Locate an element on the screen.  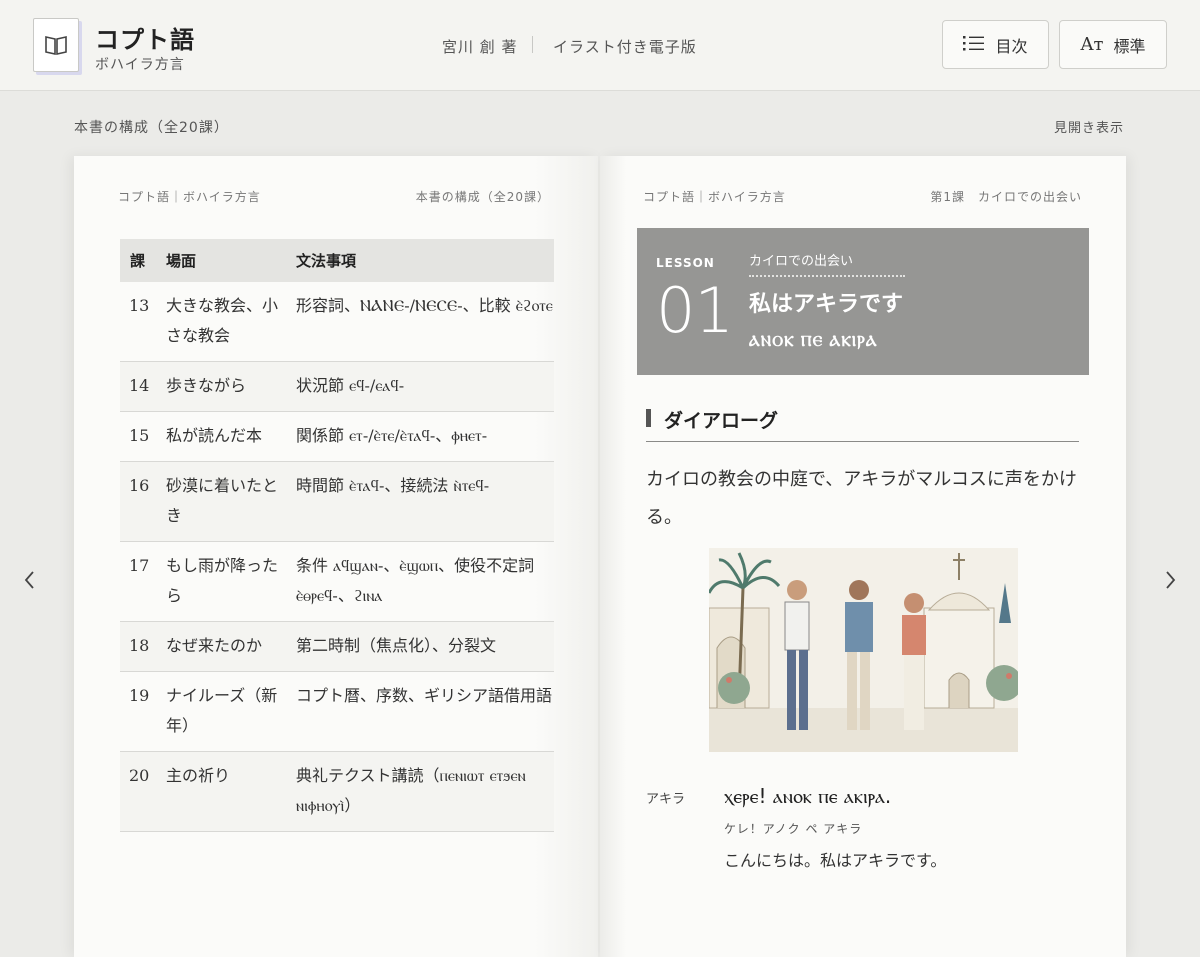
table-row: 13 大きな教会、小さな教会 形容詞、ⲚⲀⲚⲈ-/ⲚⲈⲤⲈ-、比較 ⲉ̀ϩⲟⲧⲉ is located at coordinates (337, 322).